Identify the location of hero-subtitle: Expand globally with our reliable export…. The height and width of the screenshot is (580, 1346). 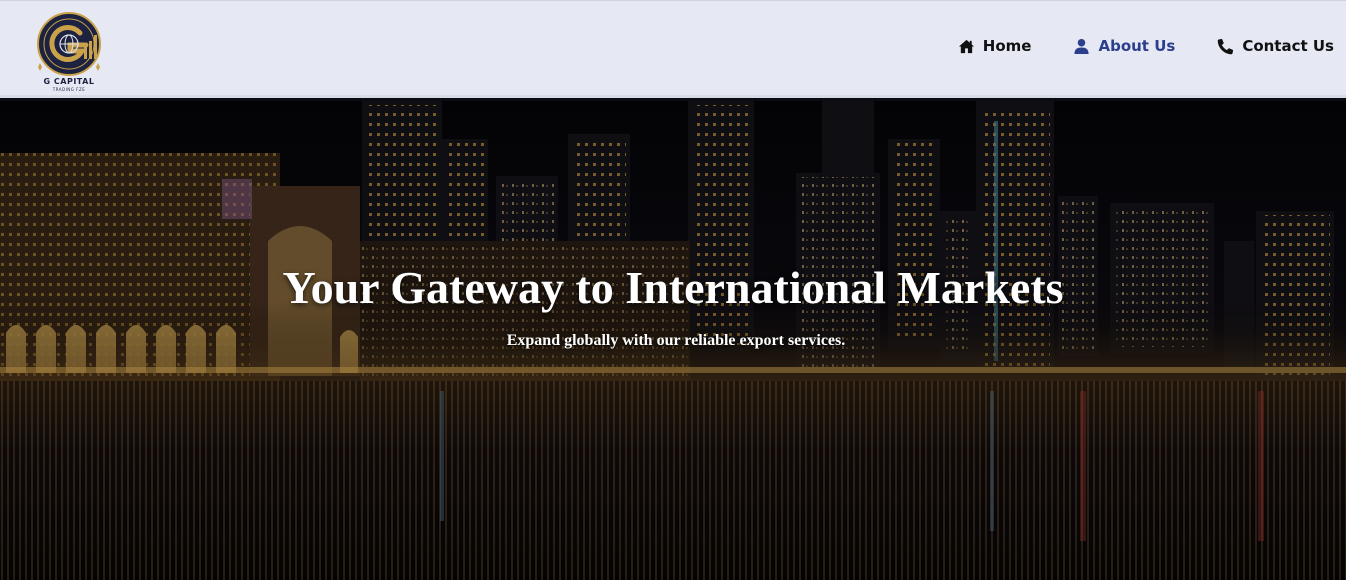
(676, 340).